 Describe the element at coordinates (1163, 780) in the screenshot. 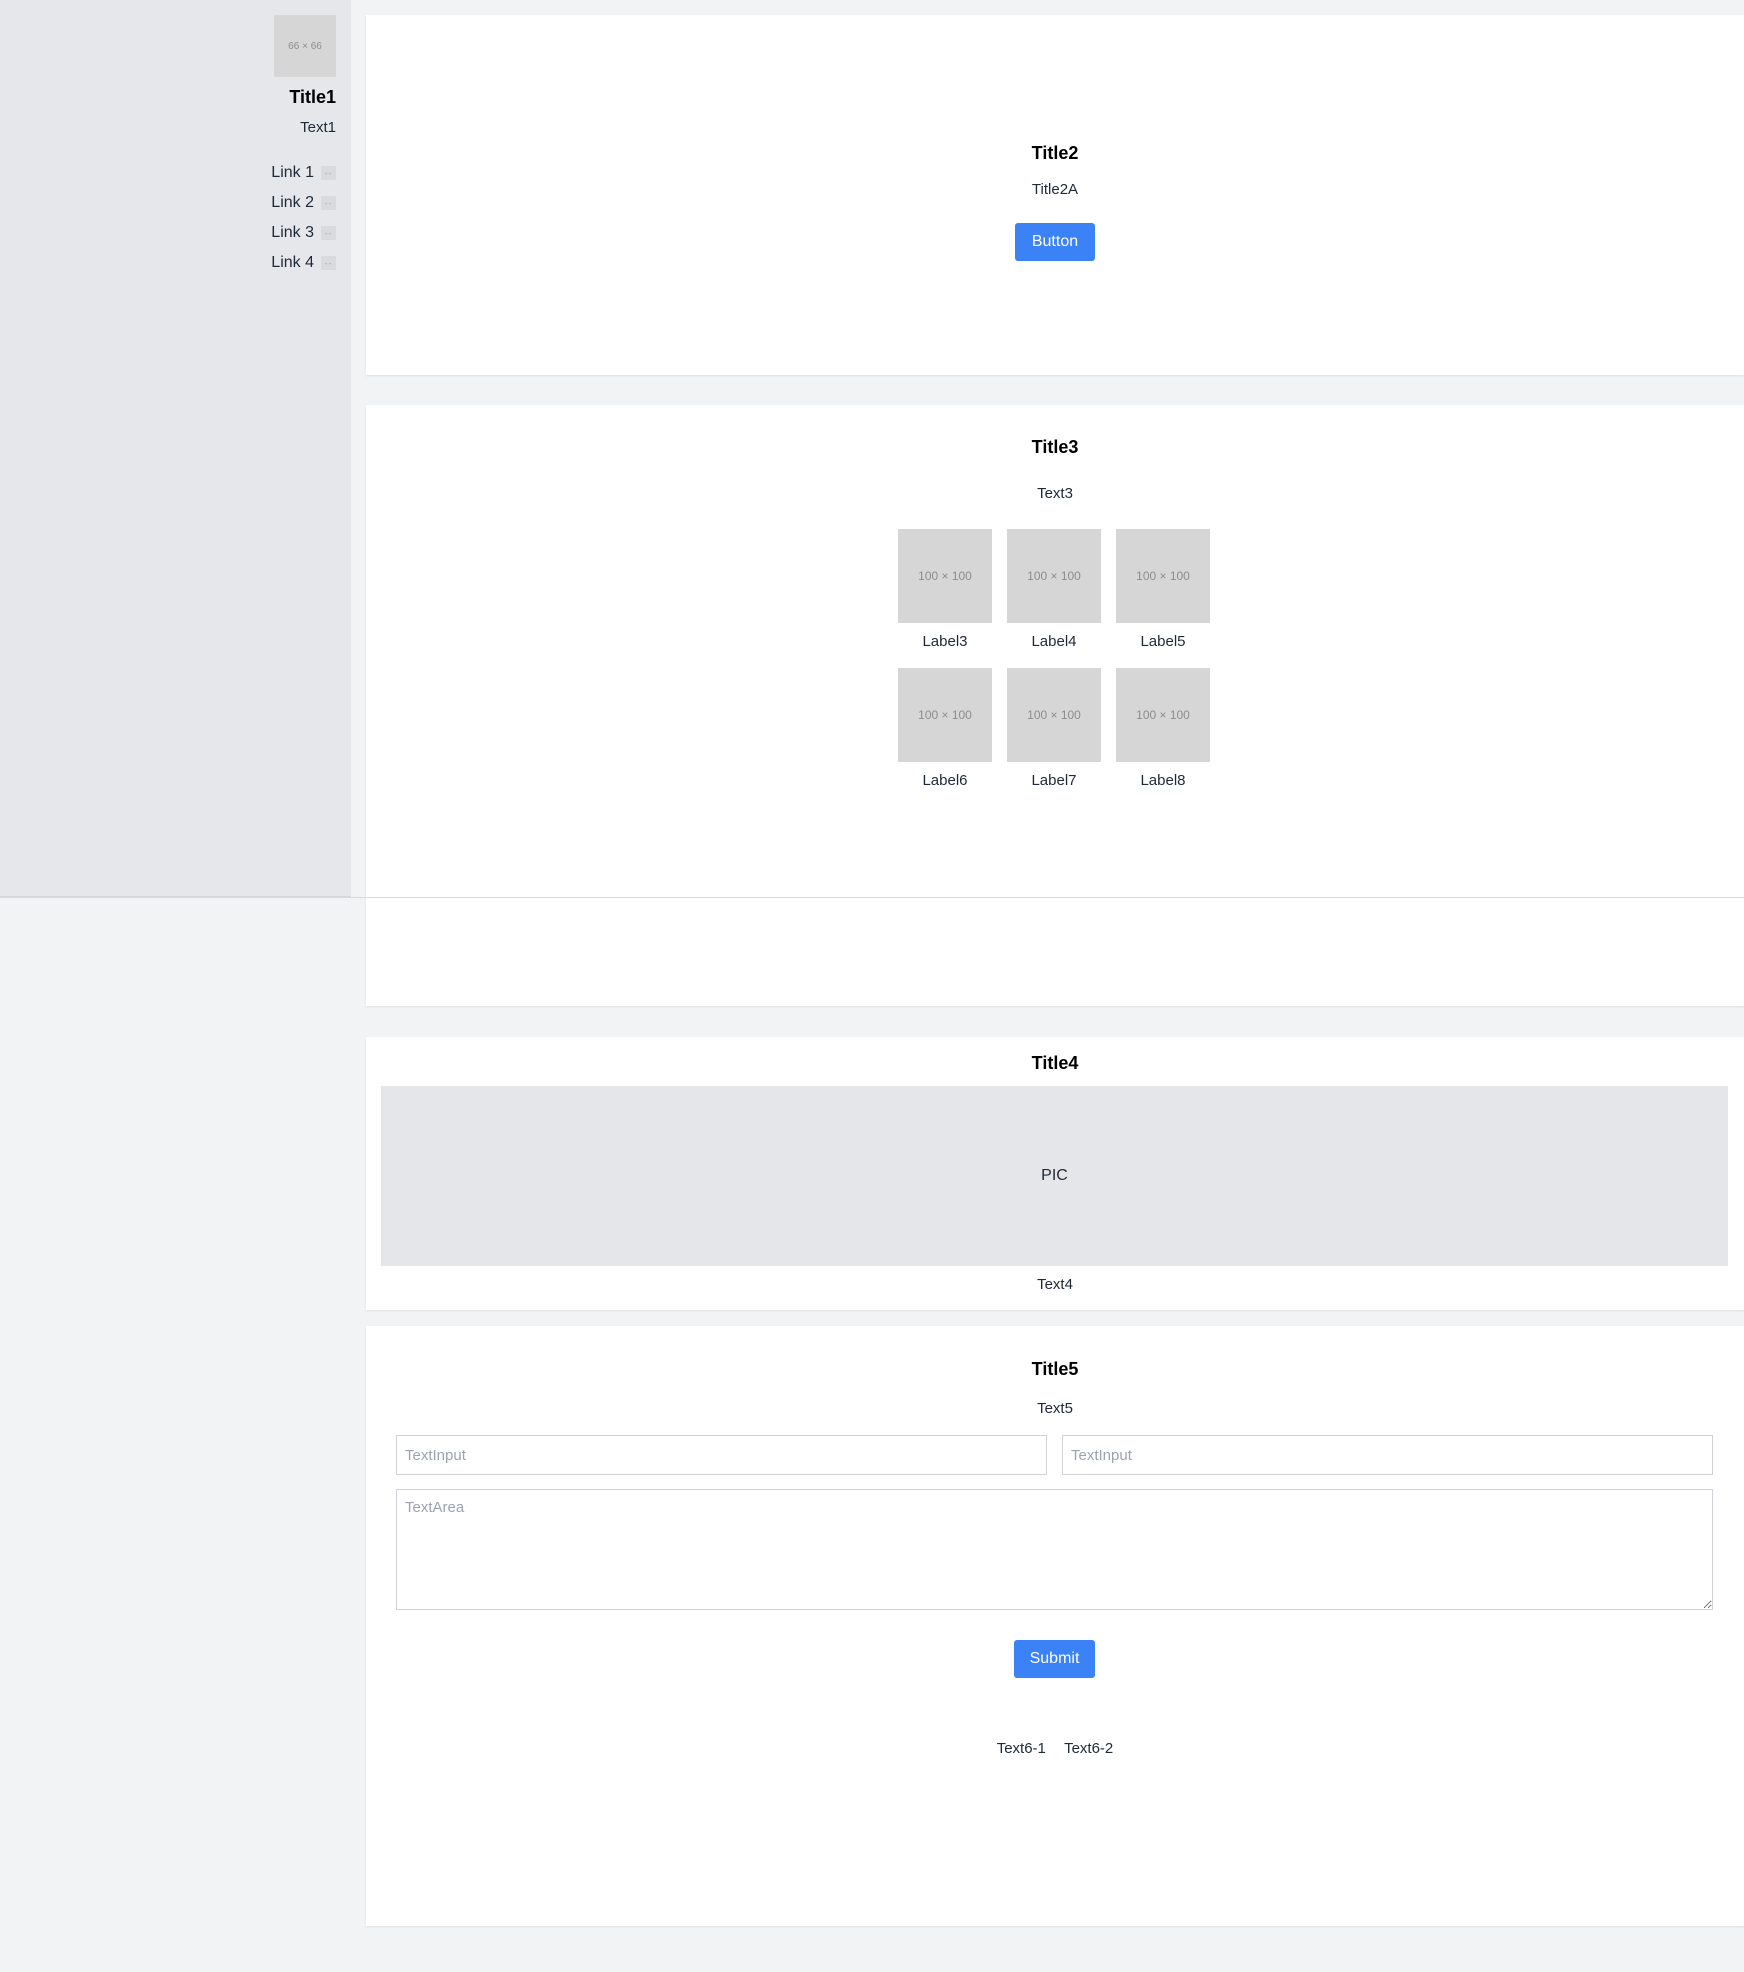

I see `gallery-item-label: Label8` at that location.